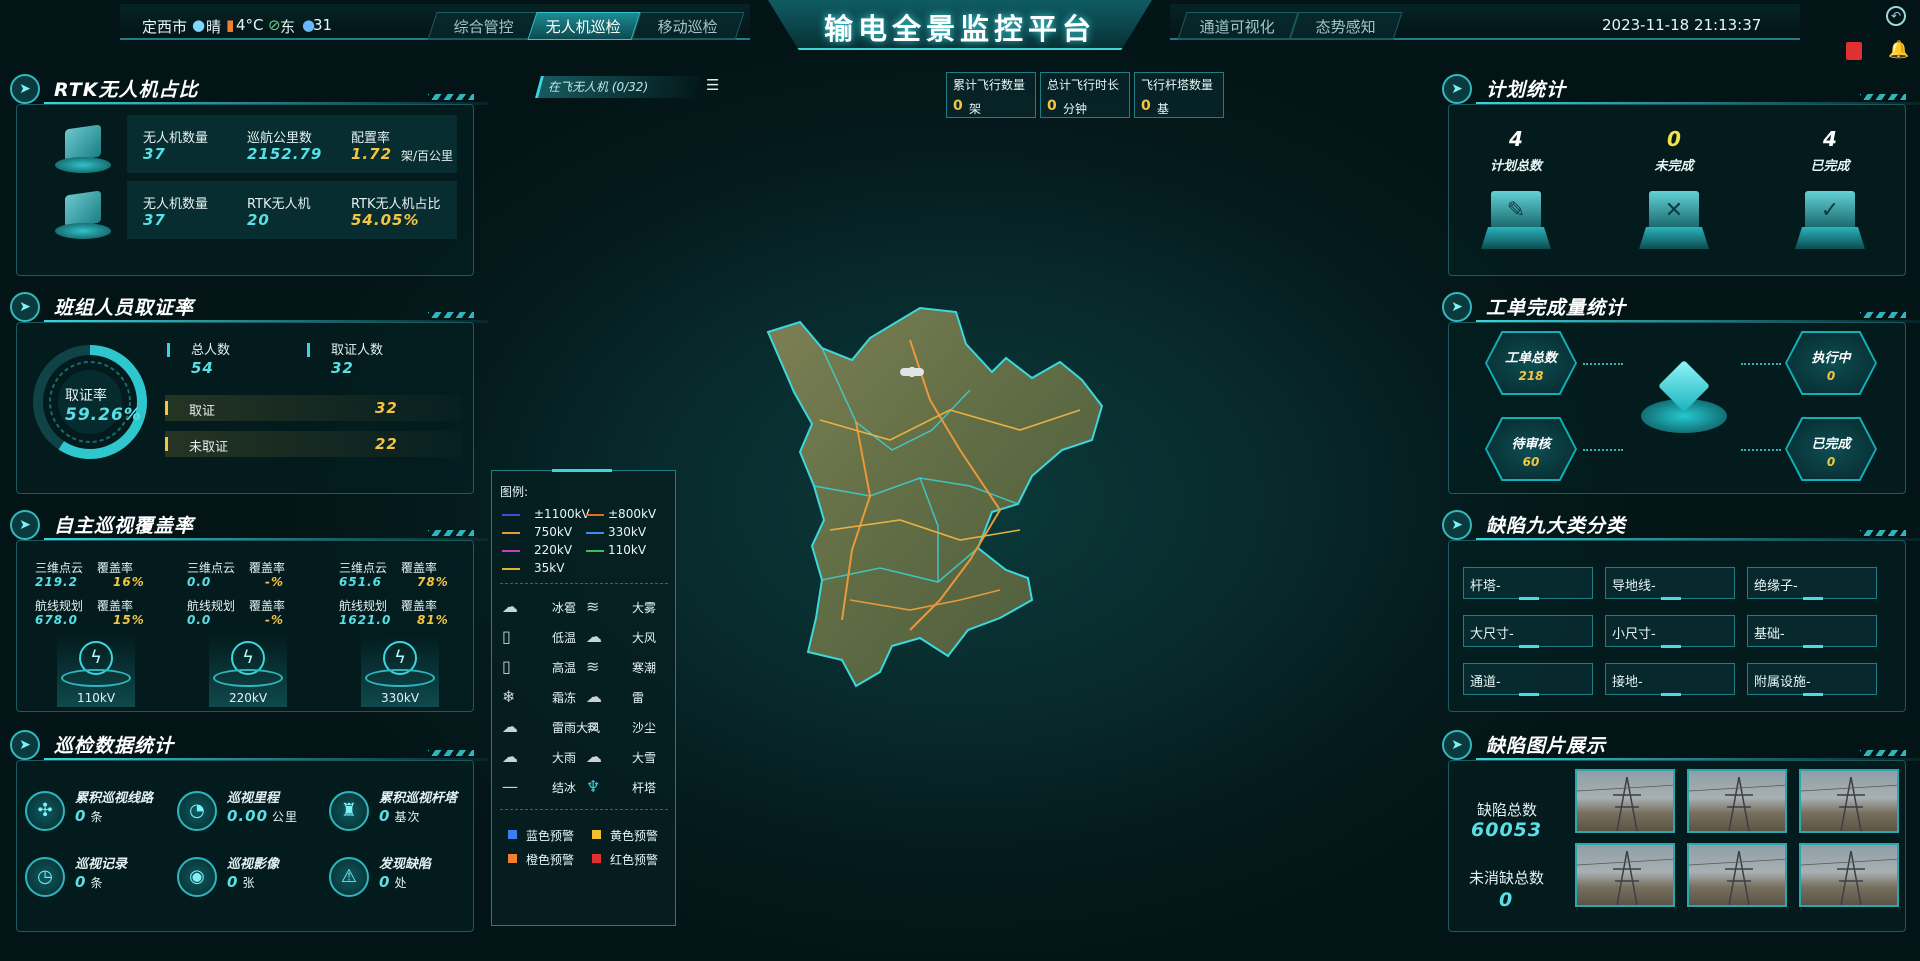  Describe the element at coordinates (1083, 85) in the screenshot. I see `stat-label: 总计飞行时长` at that location.